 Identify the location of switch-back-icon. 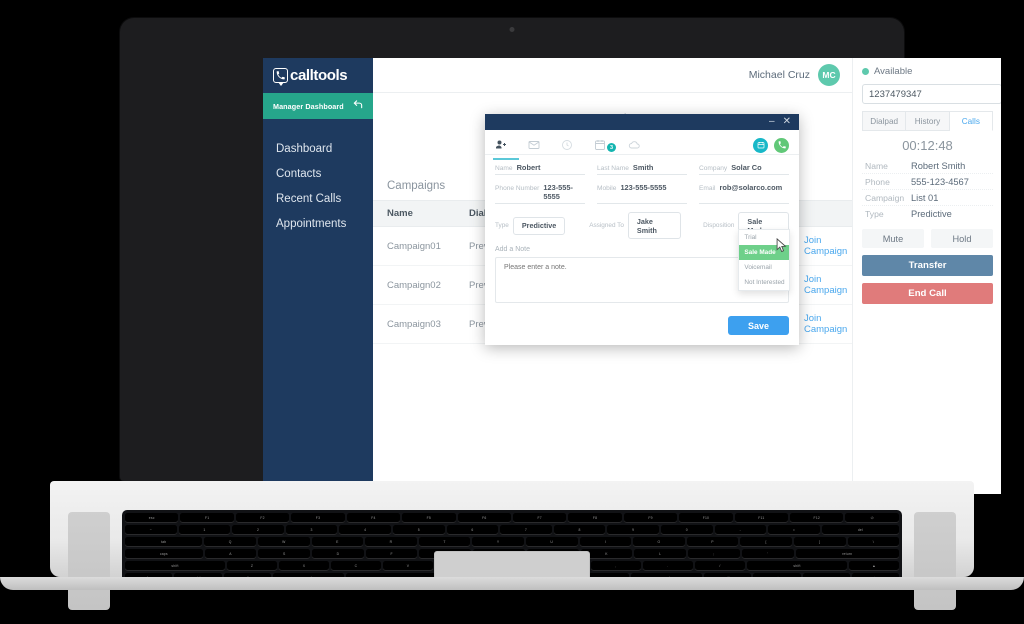
(358, 106).